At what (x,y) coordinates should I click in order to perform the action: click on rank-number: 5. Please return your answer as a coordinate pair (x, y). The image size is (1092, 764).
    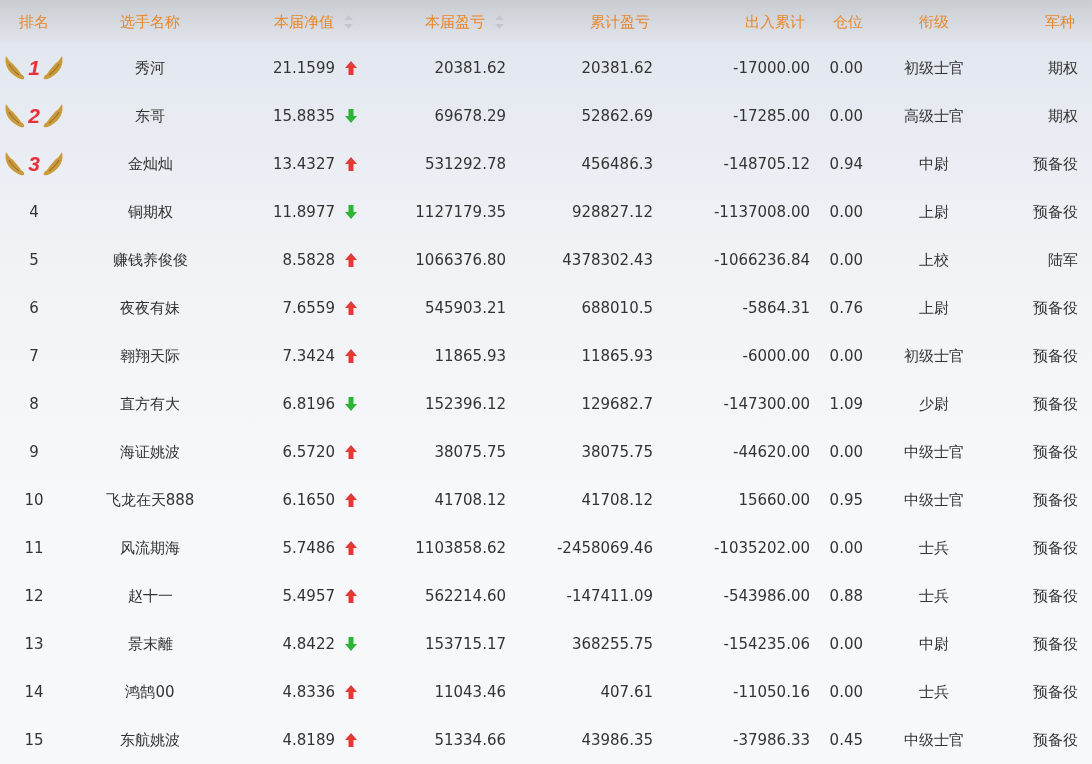
    Looking at the image, I should click on (34, 260).